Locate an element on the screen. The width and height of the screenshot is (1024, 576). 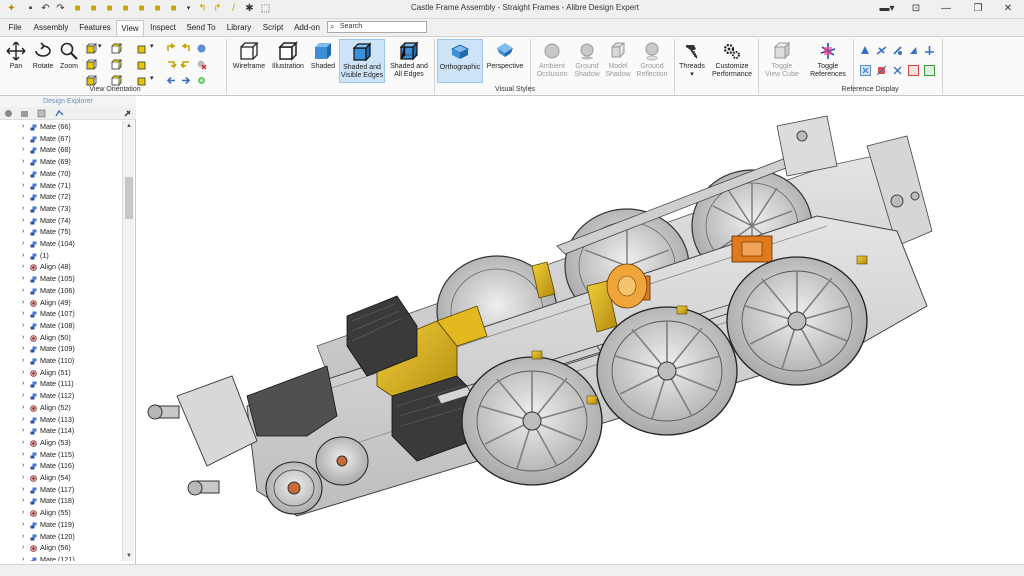
tab-send-to: Send To is located at coordinates (201, 28).